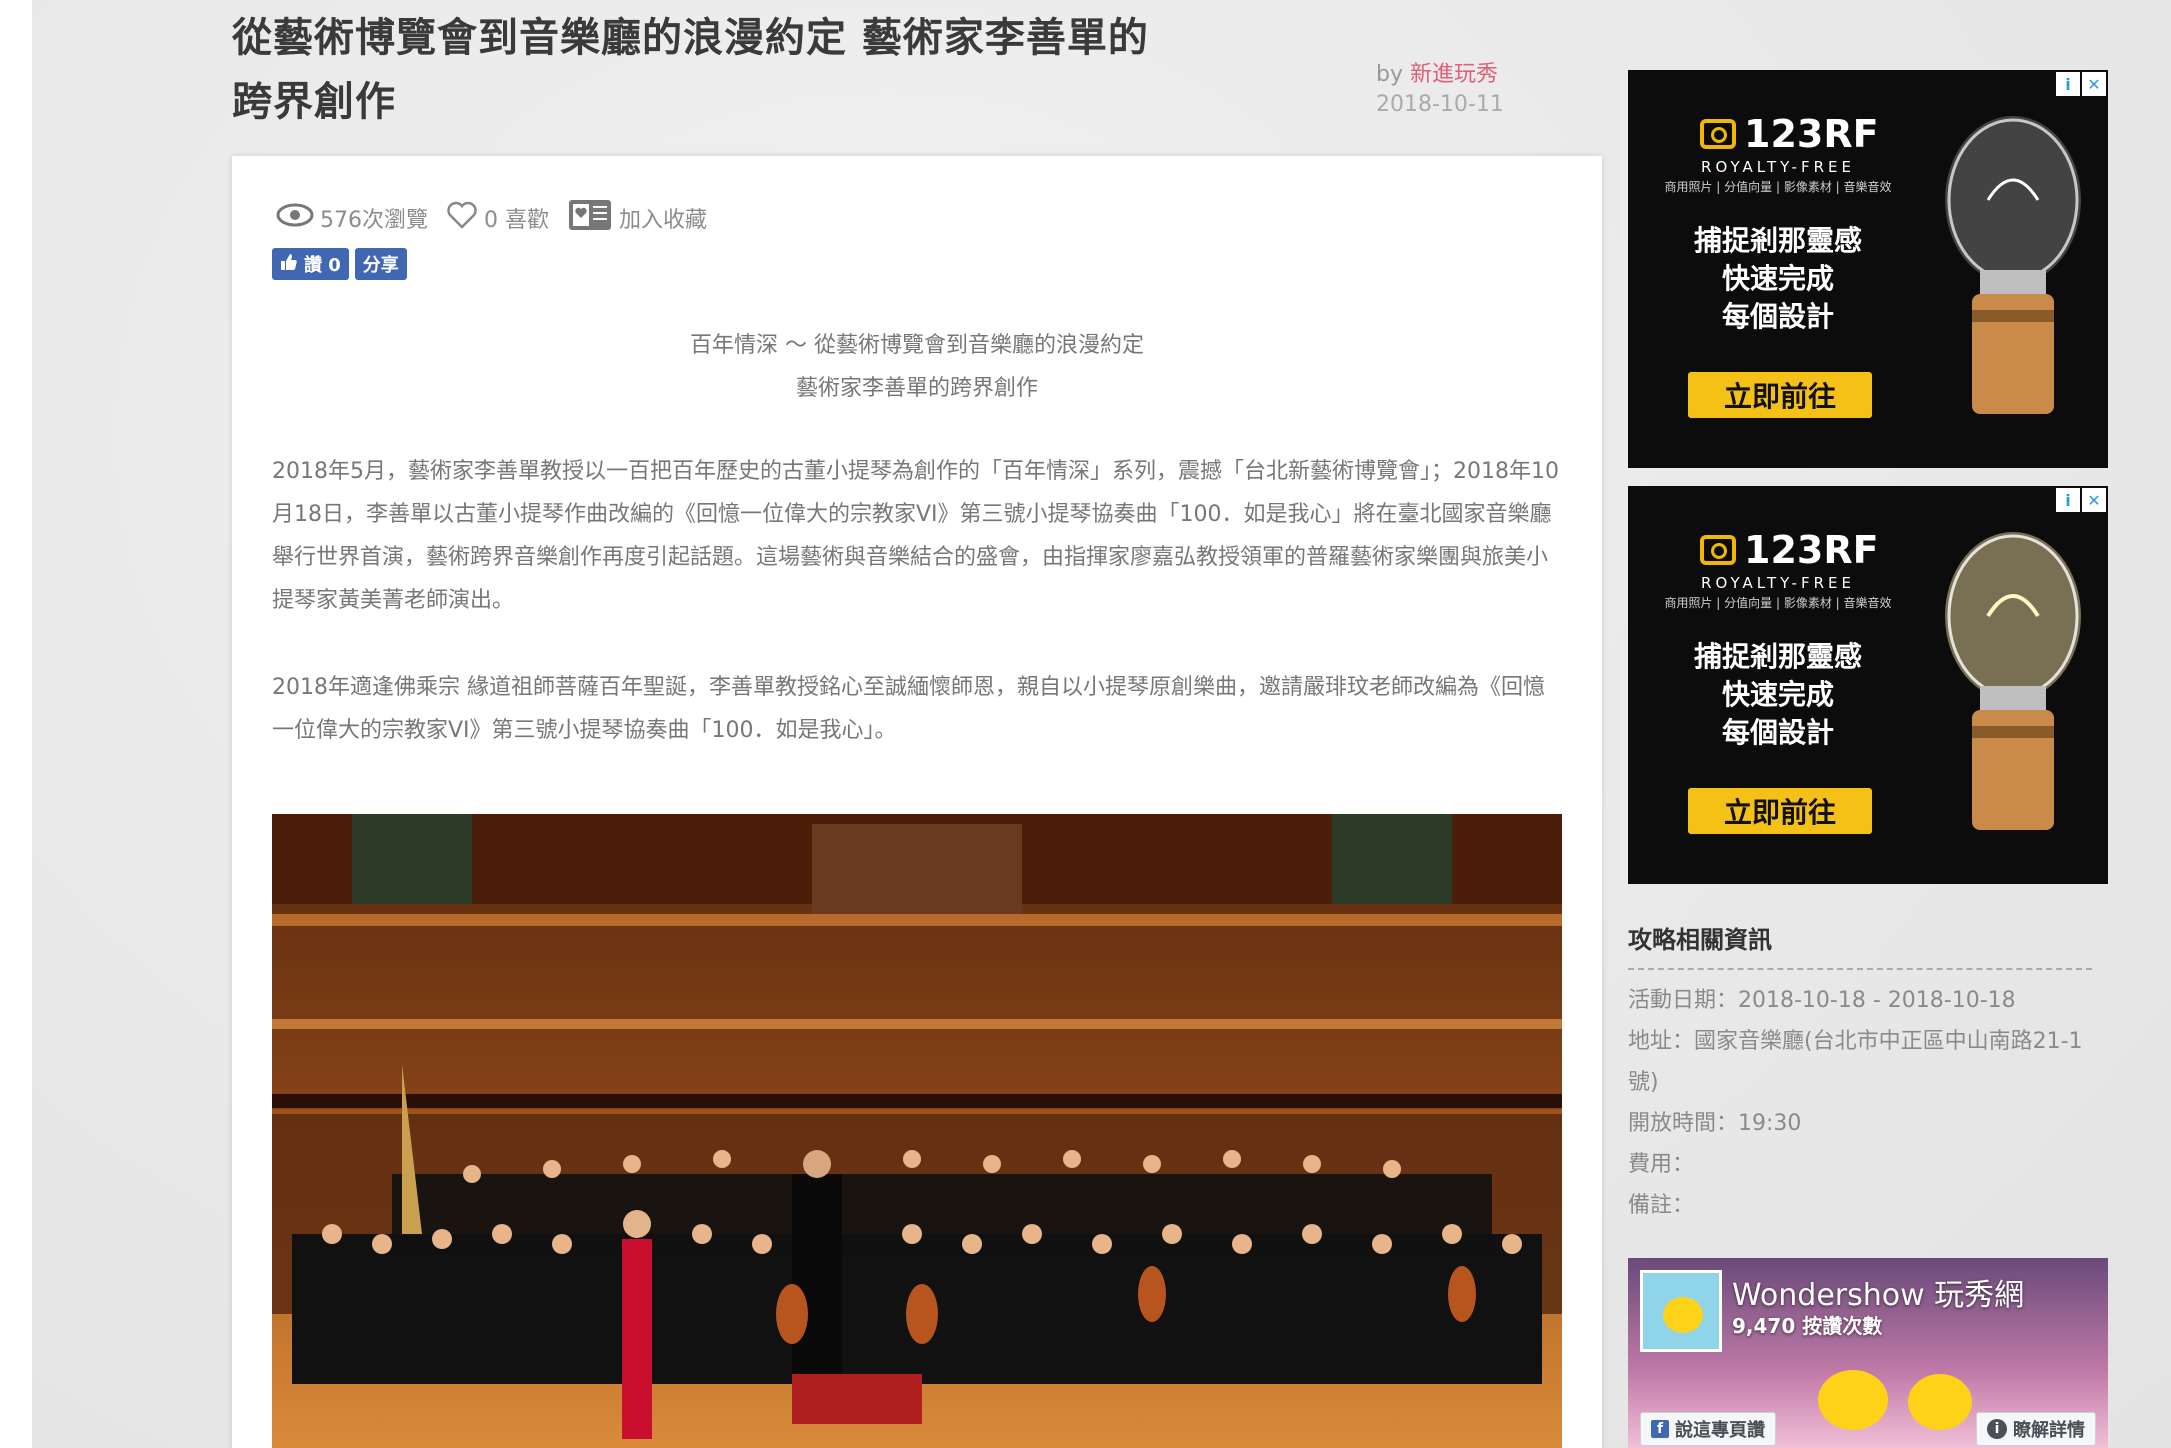  Describe the element at coordinates (1700, 940) in the screenshot. I see `info-heading: 攻略相關資訊` at that location.